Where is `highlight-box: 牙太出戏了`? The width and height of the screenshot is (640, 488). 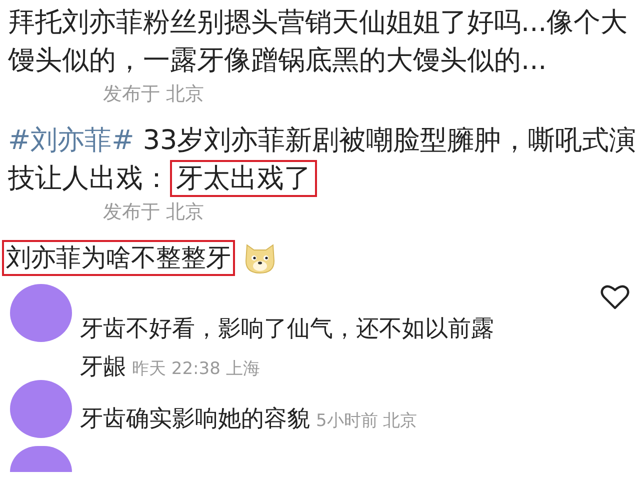
highlight-box: 牙太出戏了 is located at coordinates (243, 178).